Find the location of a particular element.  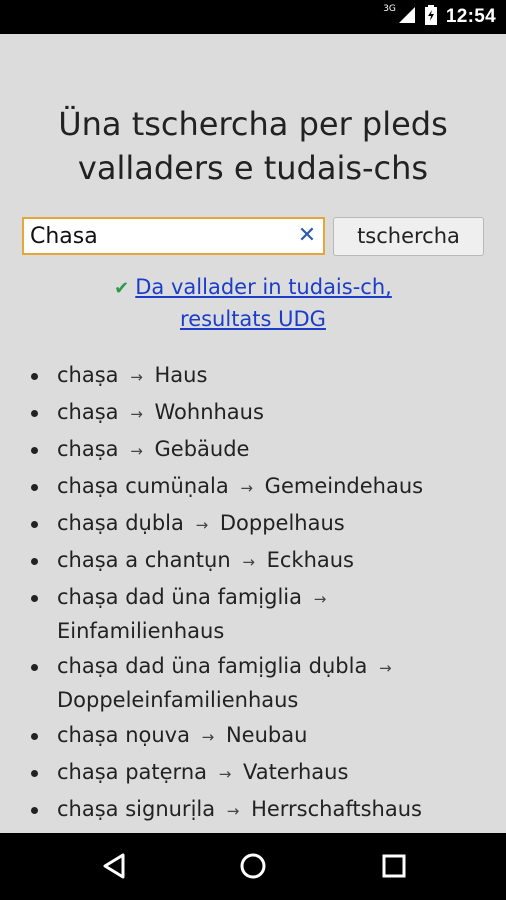

result-source: chaṣa nọuva is located at coordinates (123, 735).